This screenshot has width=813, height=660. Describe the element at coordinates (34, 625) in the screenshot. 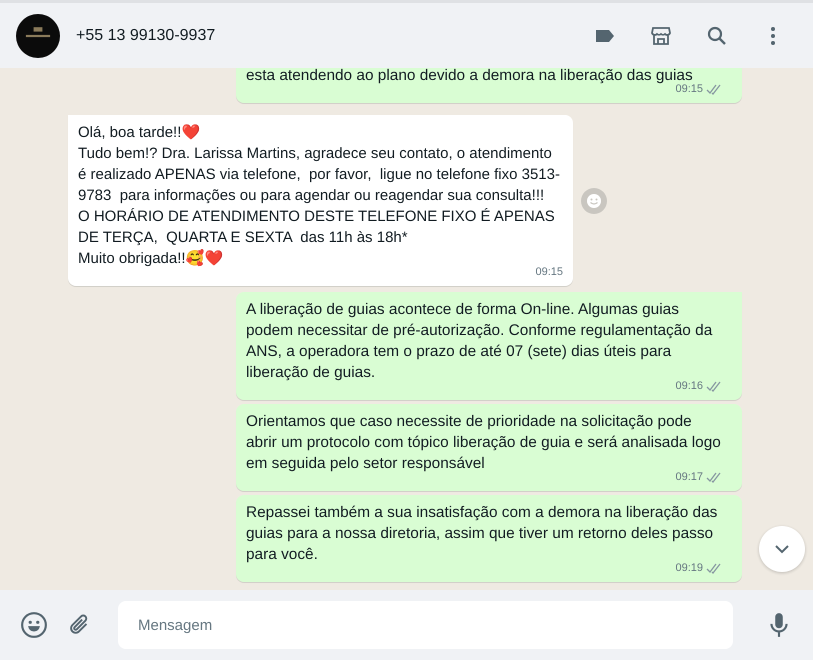

I see `emoji-icon` at that location.